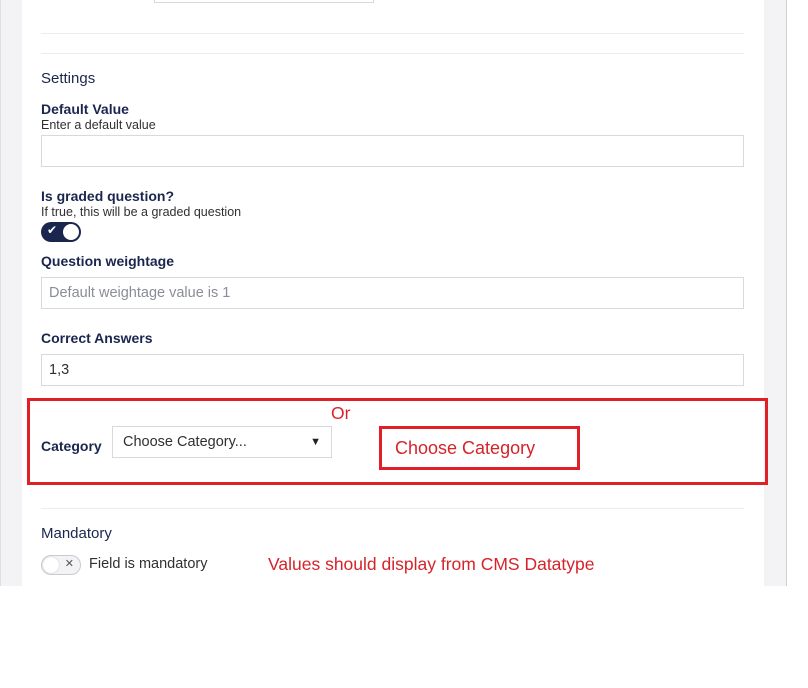 Image resolution: width=808 pixels, height=688 pixels. I want to click on settings-title: Settings, so click(68, 78).